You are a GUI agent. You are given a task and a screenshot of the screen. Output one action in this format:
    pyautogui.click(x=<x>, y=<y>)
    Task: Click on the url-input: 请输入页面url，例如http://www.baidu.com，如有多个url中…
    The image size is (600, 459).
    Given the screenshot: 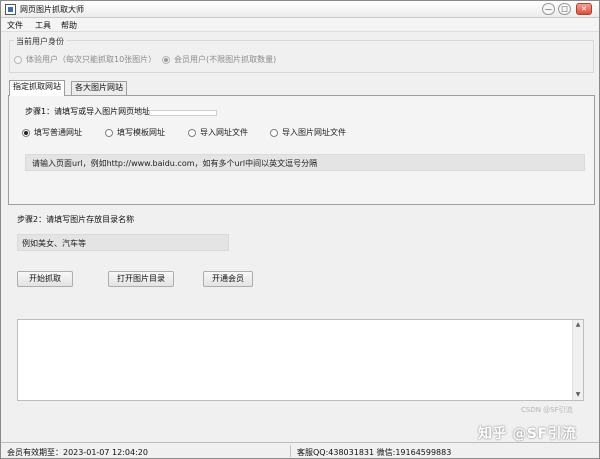 What is the action you would take?
    pyautogui.click(x=305, y=162)
    